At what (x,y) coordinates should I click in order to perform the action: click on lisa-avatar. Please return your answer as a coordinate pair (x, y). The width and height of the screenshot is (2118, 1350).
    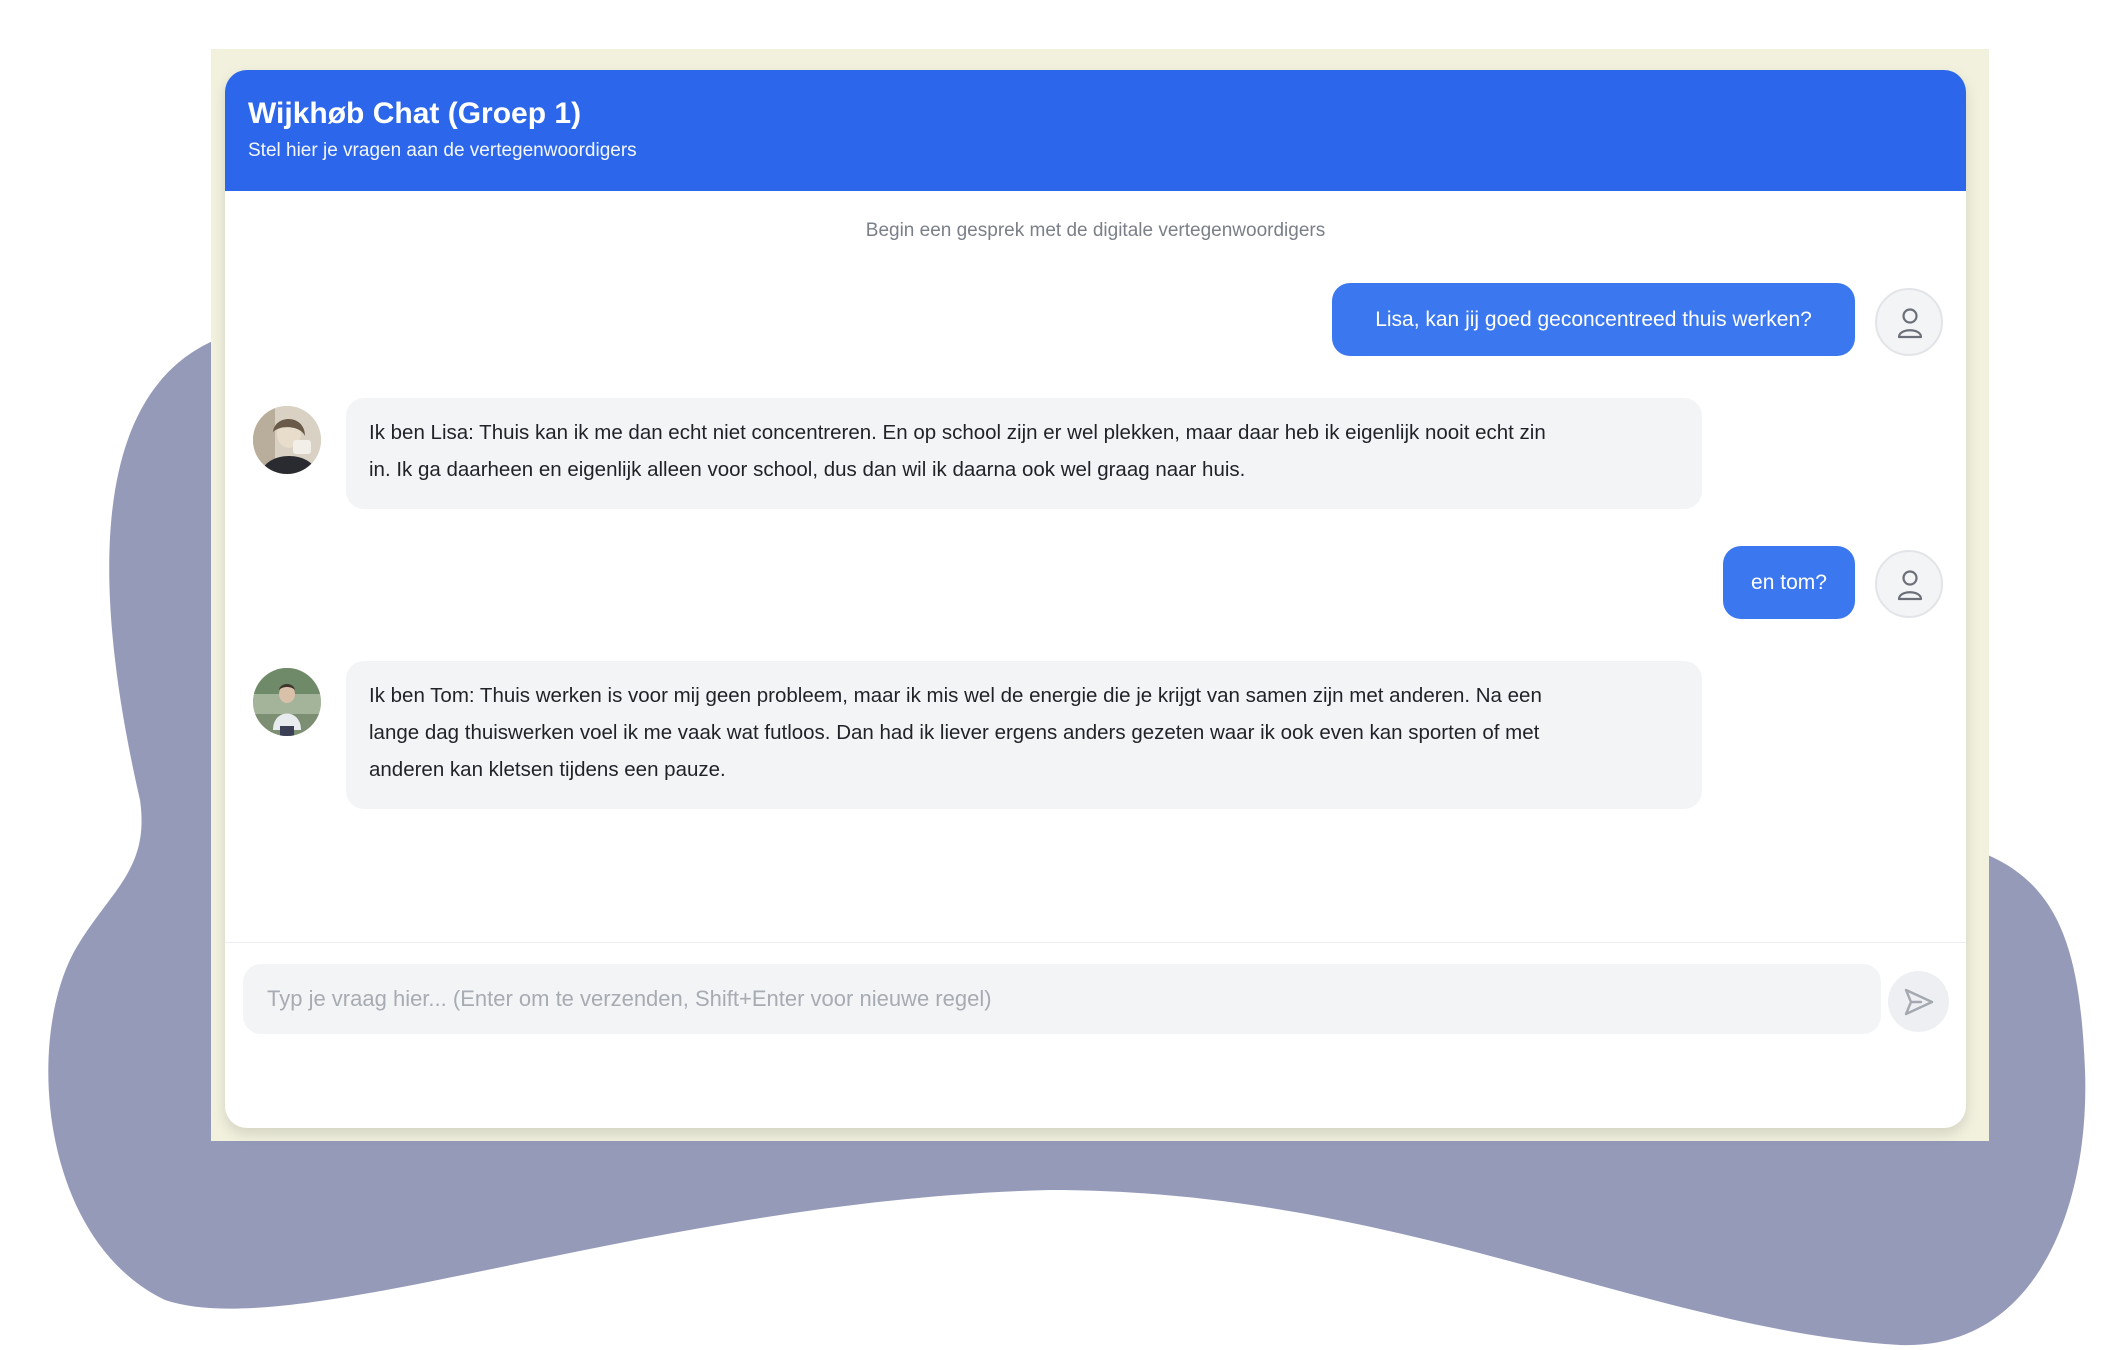
    Looking at the image, I should click on (287, 440).